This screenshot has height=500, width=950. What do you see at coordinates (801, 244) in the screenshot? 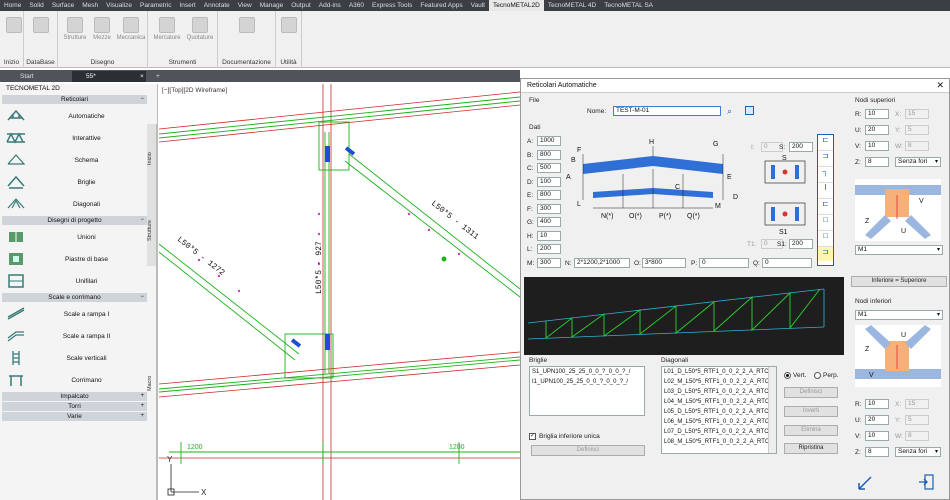
I see `s1-input: 200` at bounding box center [801, 244].